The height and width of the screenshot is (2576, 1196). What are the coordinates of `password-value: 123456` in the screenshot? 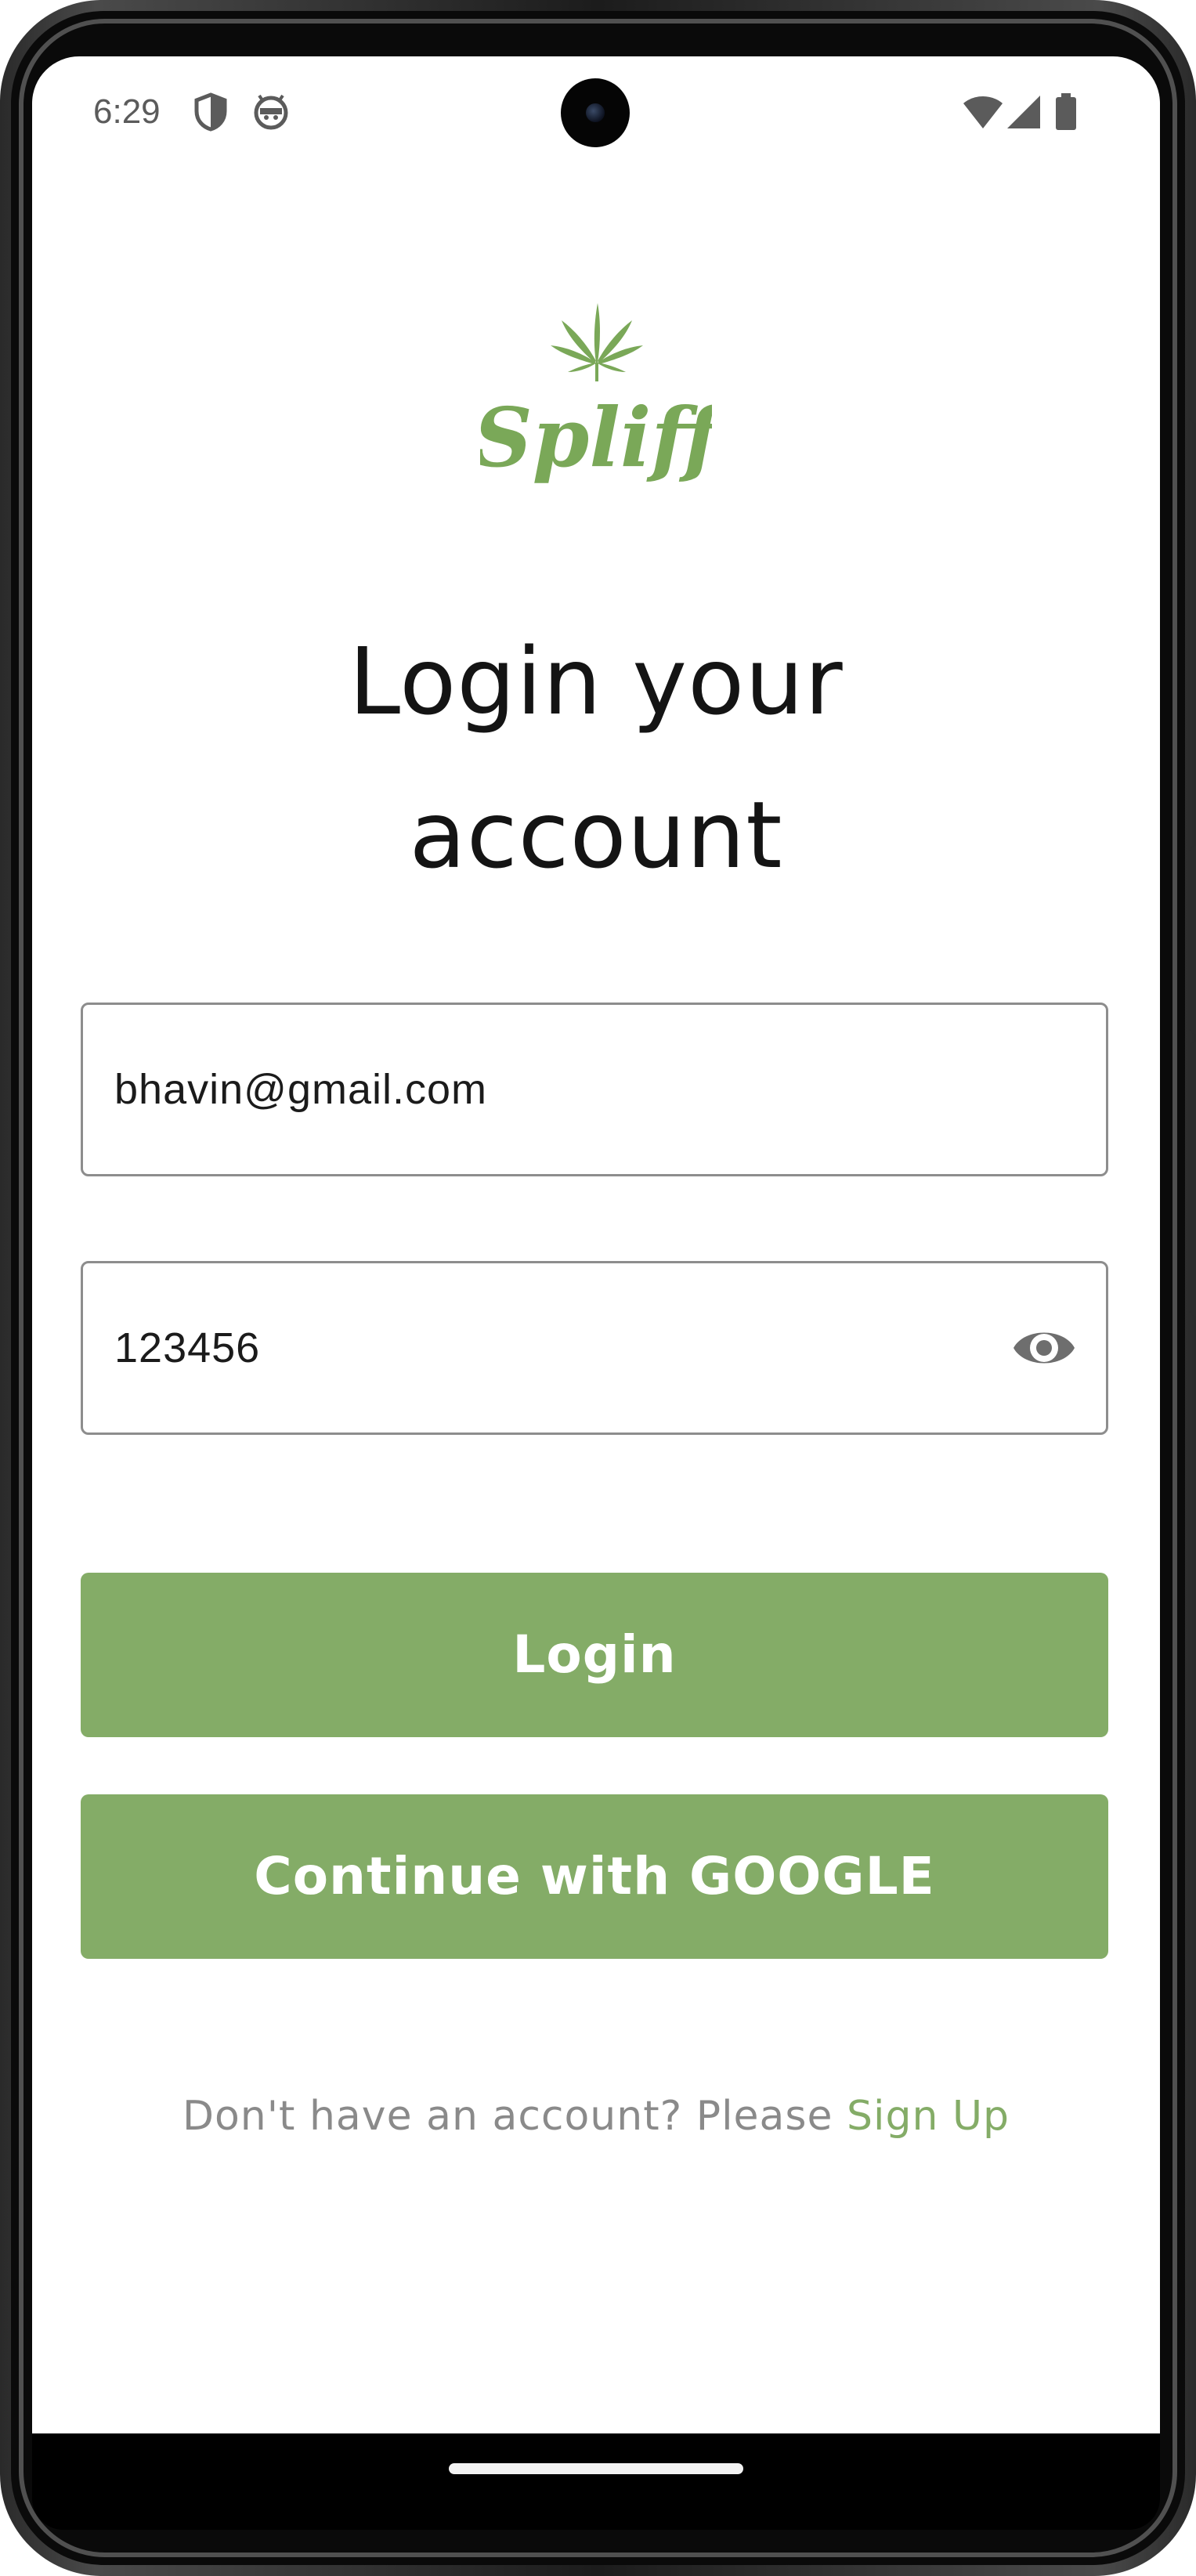 It's located at (187, 1347).